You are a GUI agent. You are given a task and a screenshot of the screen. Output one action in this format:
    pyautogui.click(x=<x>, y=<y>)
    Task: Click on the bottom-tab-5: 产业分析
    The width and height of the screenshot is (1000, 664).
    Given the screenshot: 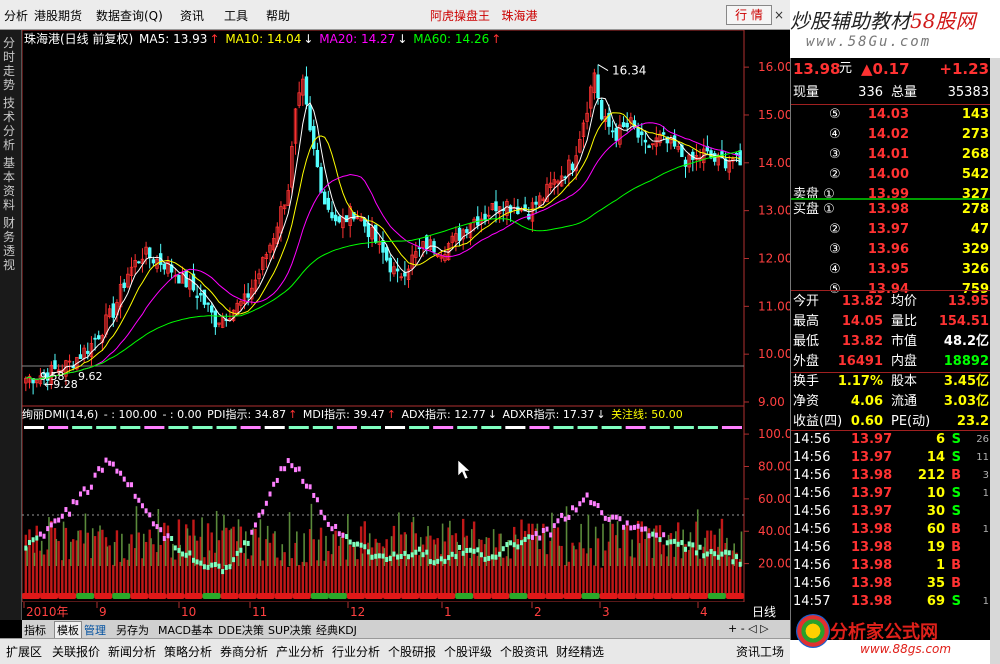 What is the action you would take?
    pyautogui.click(x=300, y=651)
    